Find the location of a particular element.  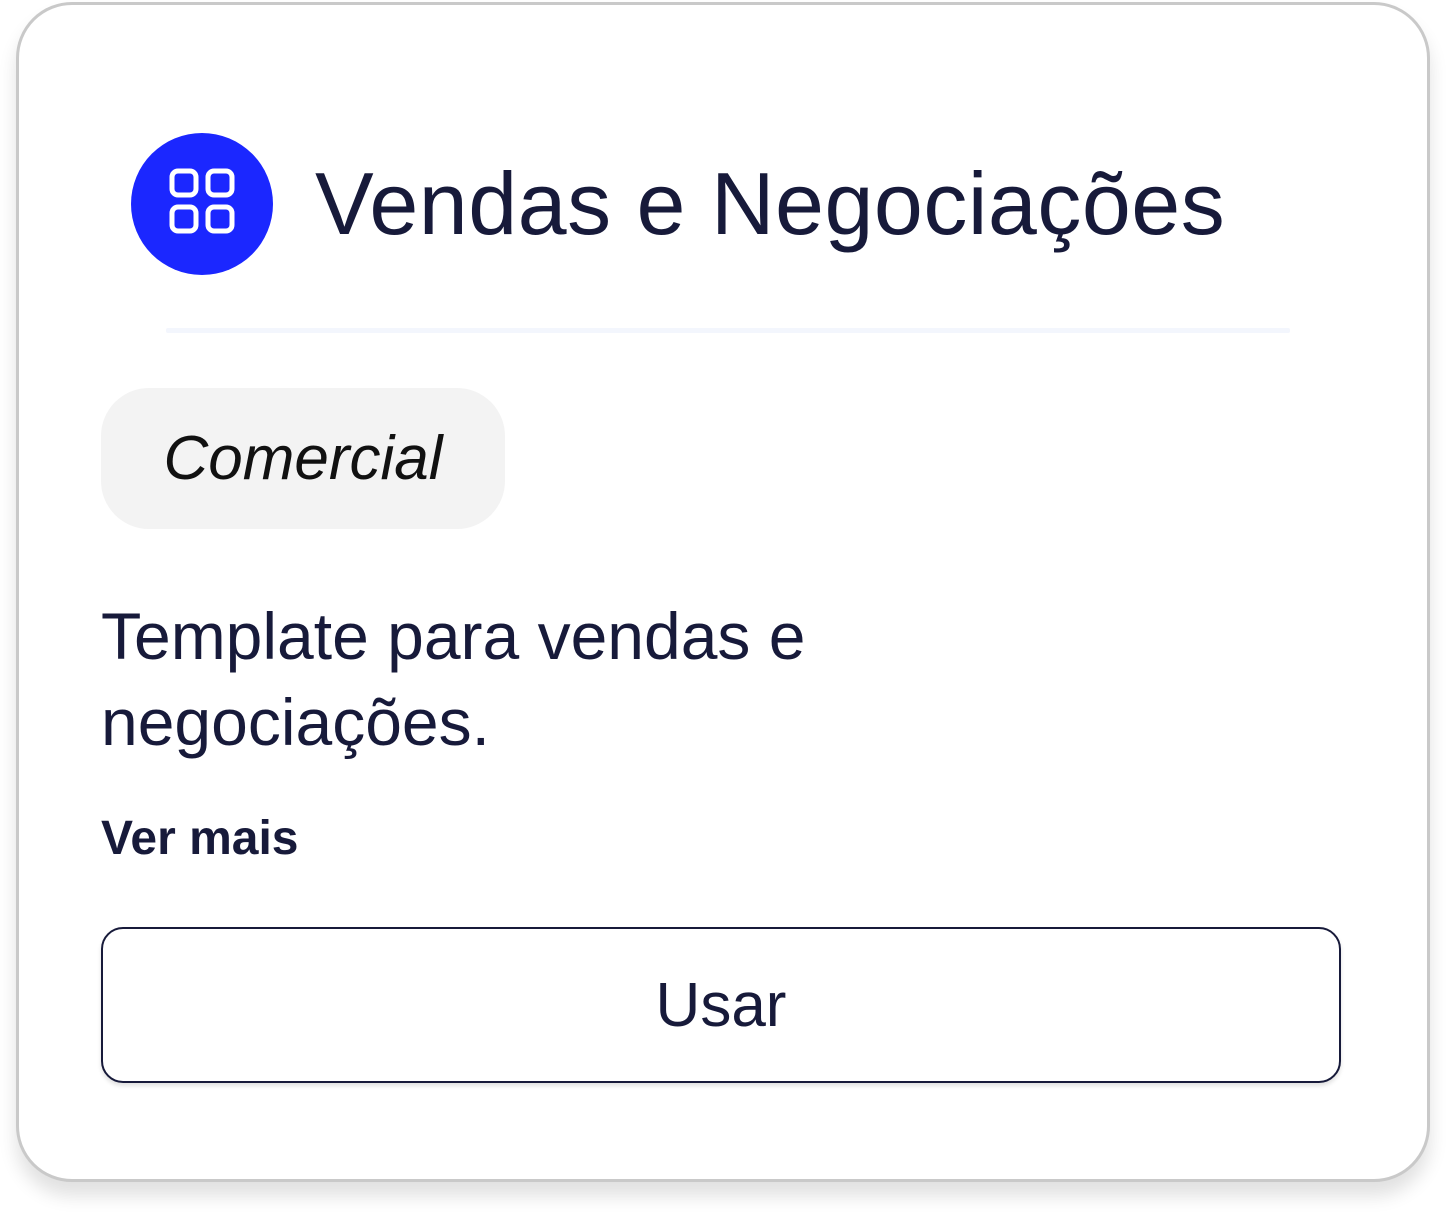

grid-icon is located at coordinates (202, 203).